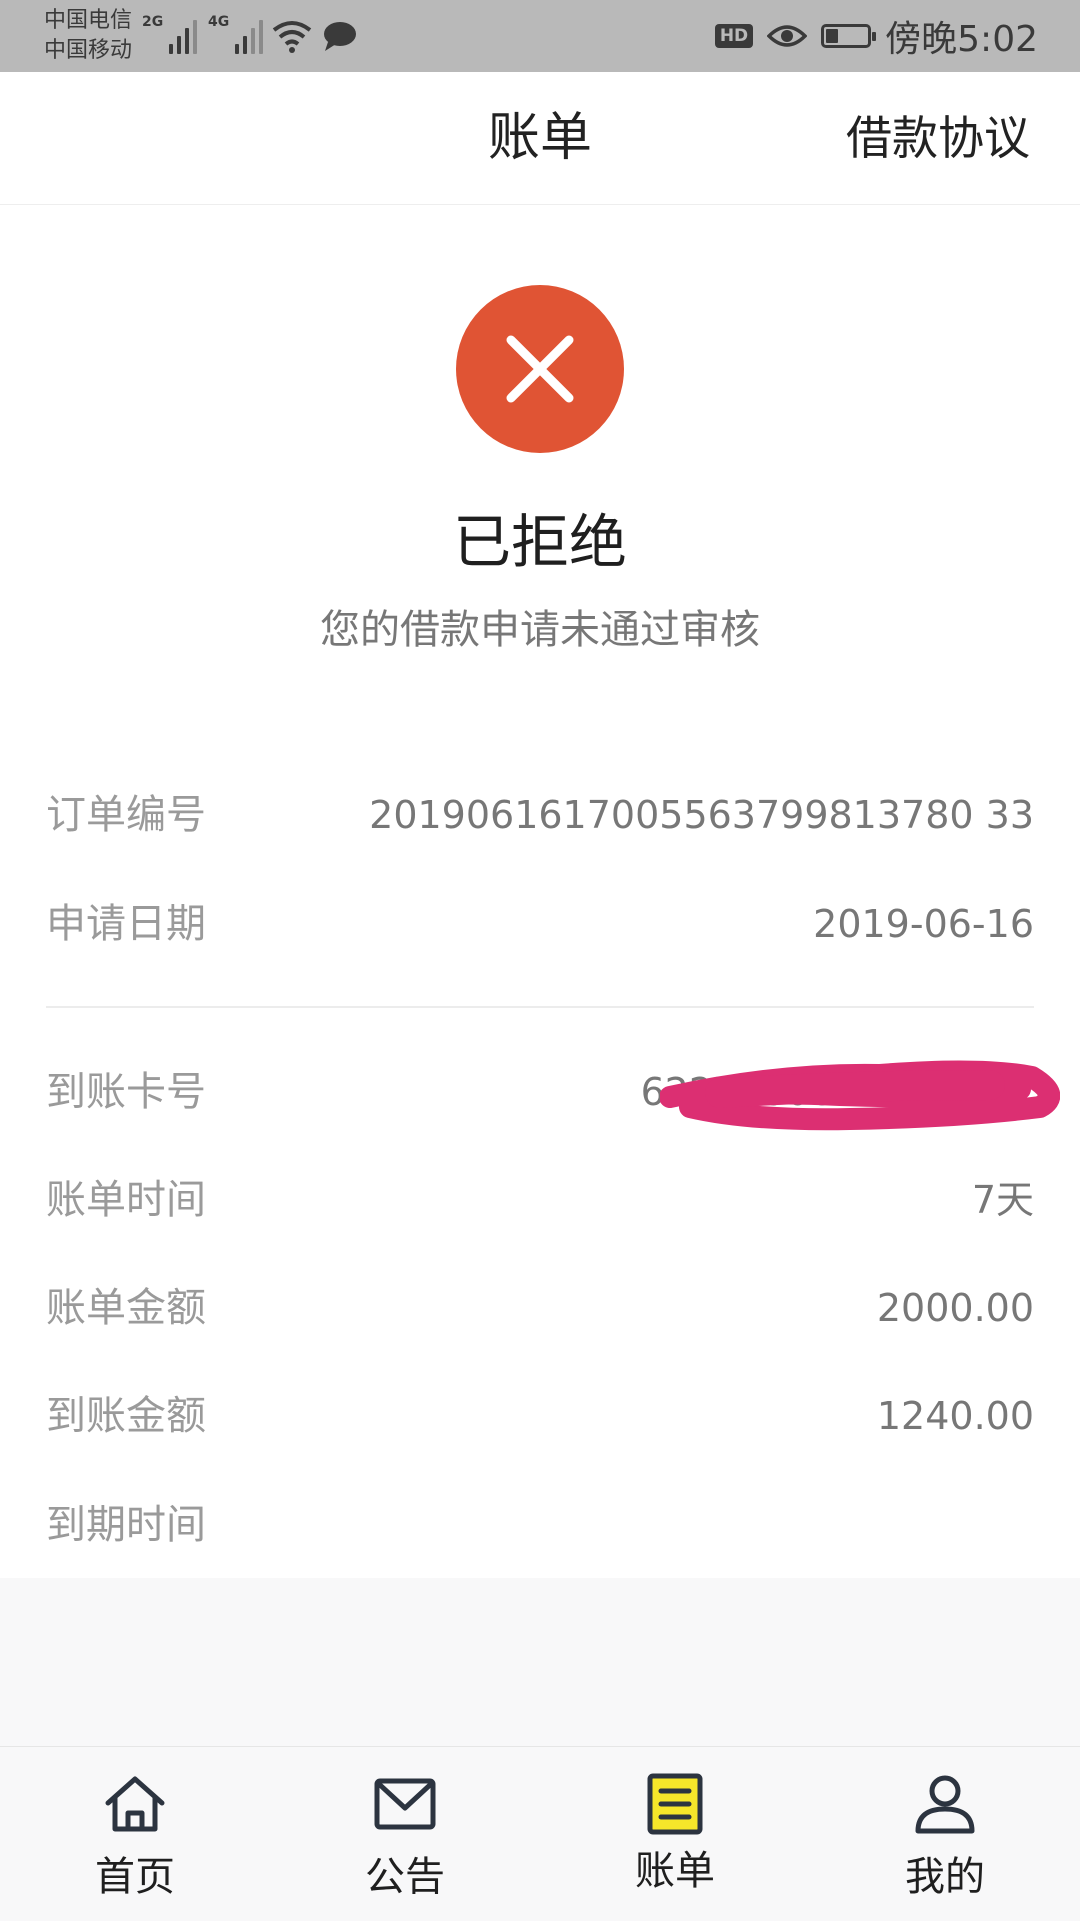 The image size is (1080, 1921). What do you see at coordinates (540, 1007) in the screenshot?
I see `section-divider` at bounding box center [540, 1007].